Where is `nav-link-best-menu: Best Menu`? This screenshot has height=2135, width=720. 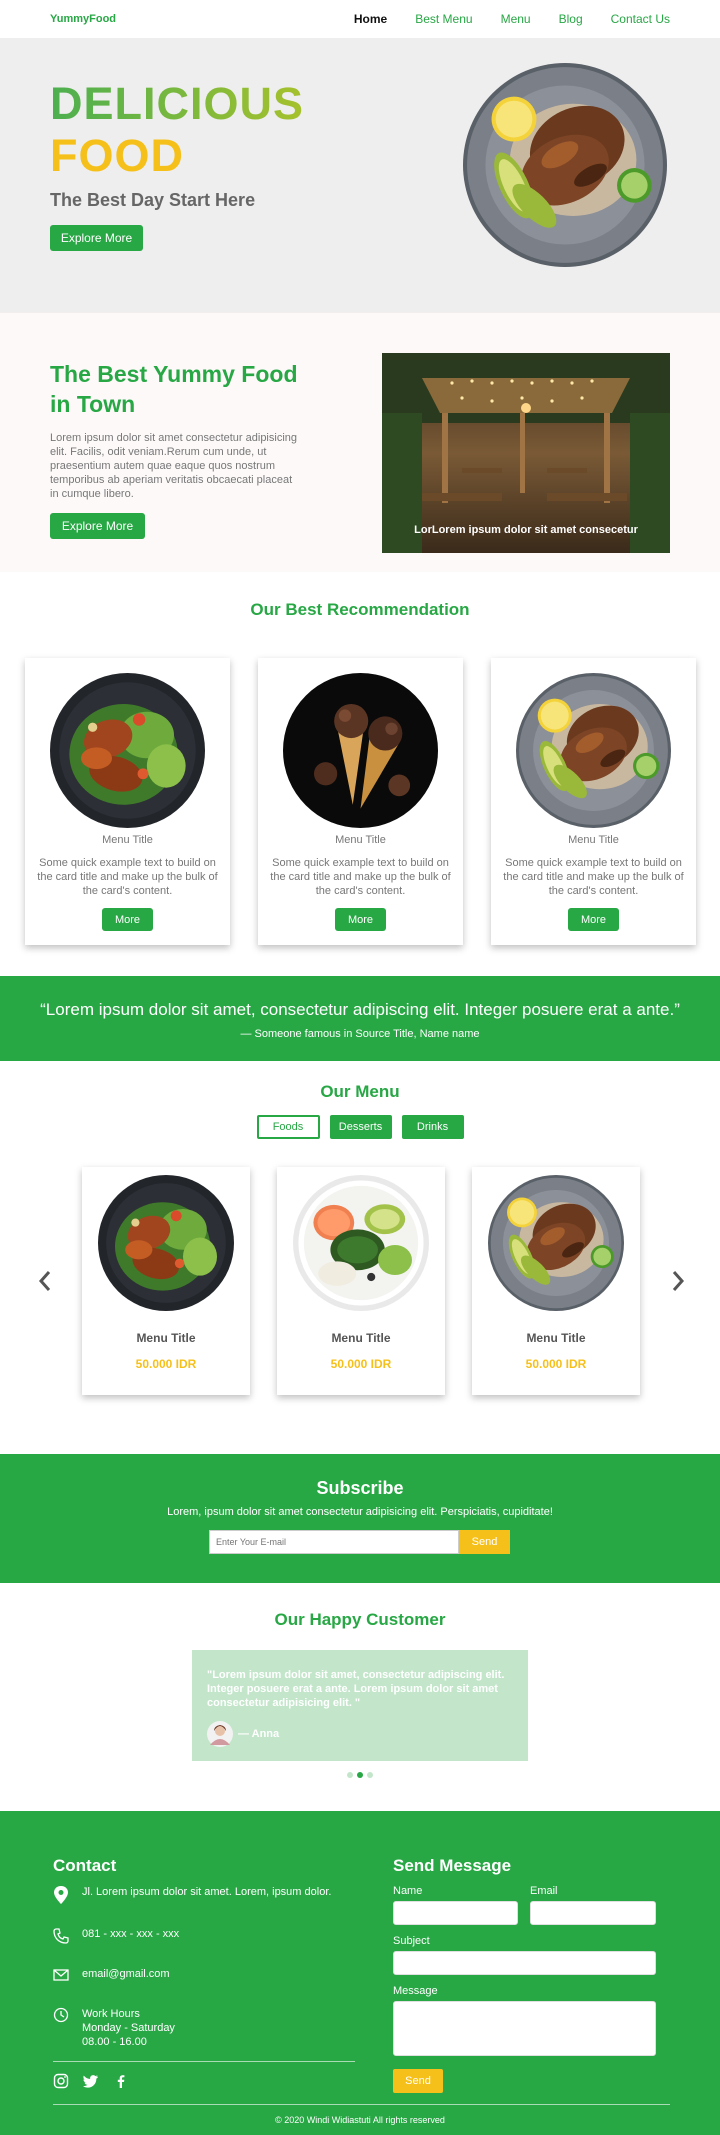
nav-link-best-menu: Best Menu is located at coordinates (443, 19).